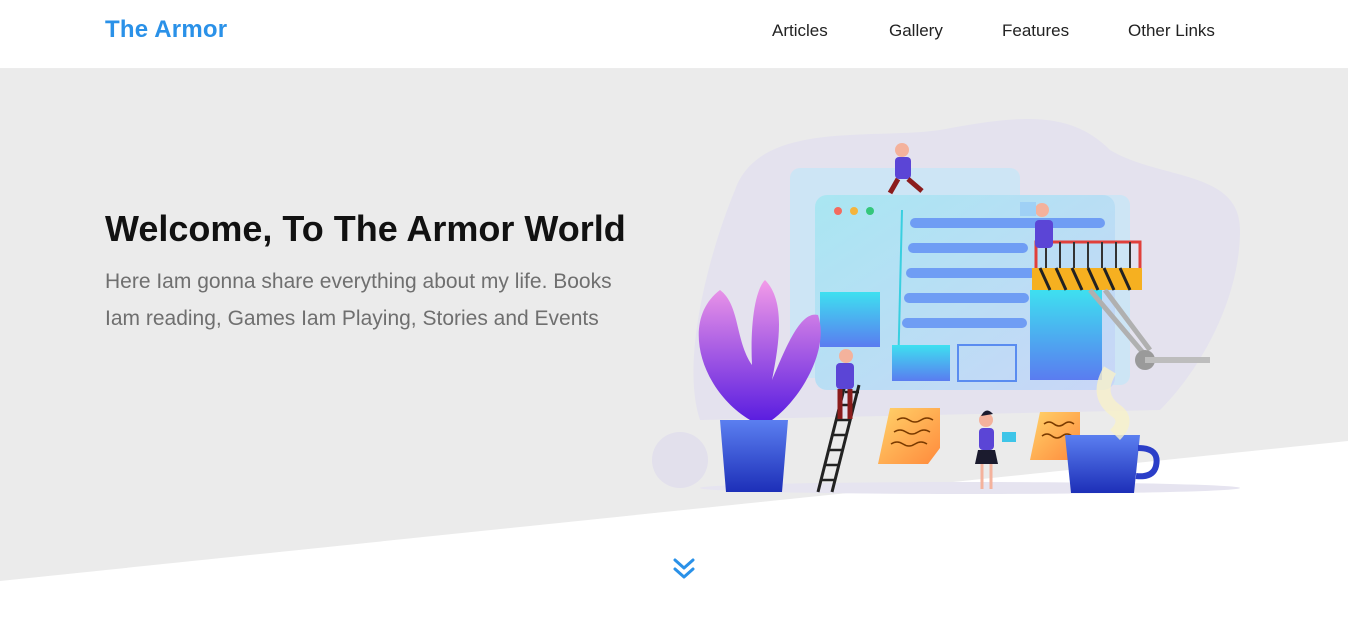 The width and height of the screenshot is (1348, 636). Describe the element at coordinates (1035, 31) in the screenshot. I see `nav-link-features: Features` at that location.